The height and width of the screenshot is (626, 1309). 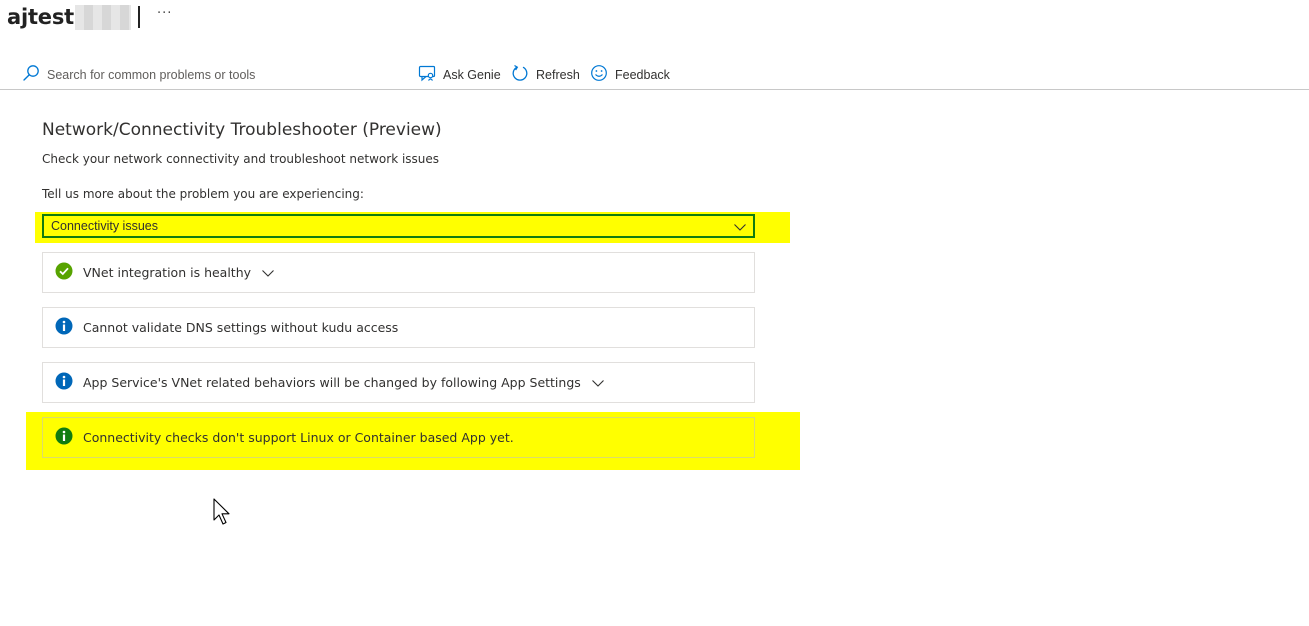 I want to click on problem-type-dropdown: Connectivity issues, so click(x=398, y=226).